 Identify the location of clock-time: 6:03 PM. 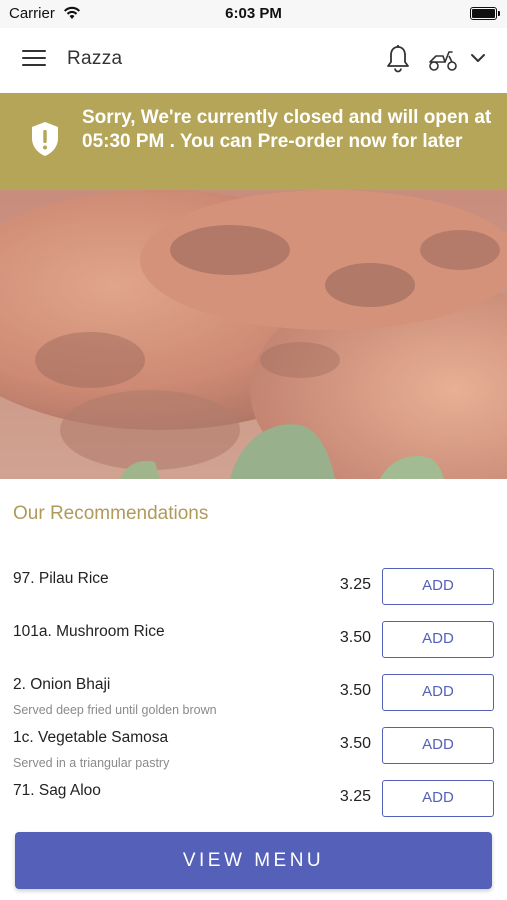
(253, 13).